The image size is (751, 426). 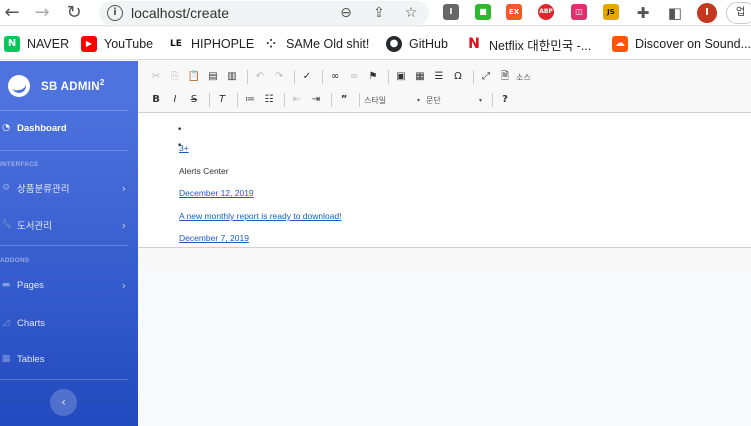 I want to click on wrench-icon: 🔧, so click(x=7, y=225).